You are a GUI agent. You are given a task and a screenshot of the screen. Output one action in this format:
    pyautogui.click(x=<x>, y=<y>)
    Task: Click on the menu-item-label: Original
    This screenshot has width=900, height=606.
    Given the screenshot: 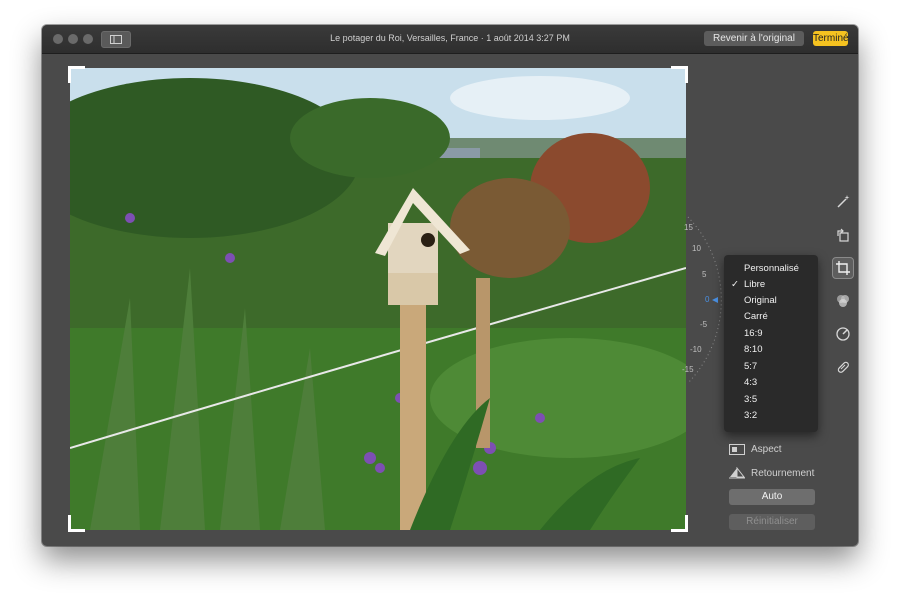 What is the action you would take?
    pyautogui.click(x=760, y=300)
    